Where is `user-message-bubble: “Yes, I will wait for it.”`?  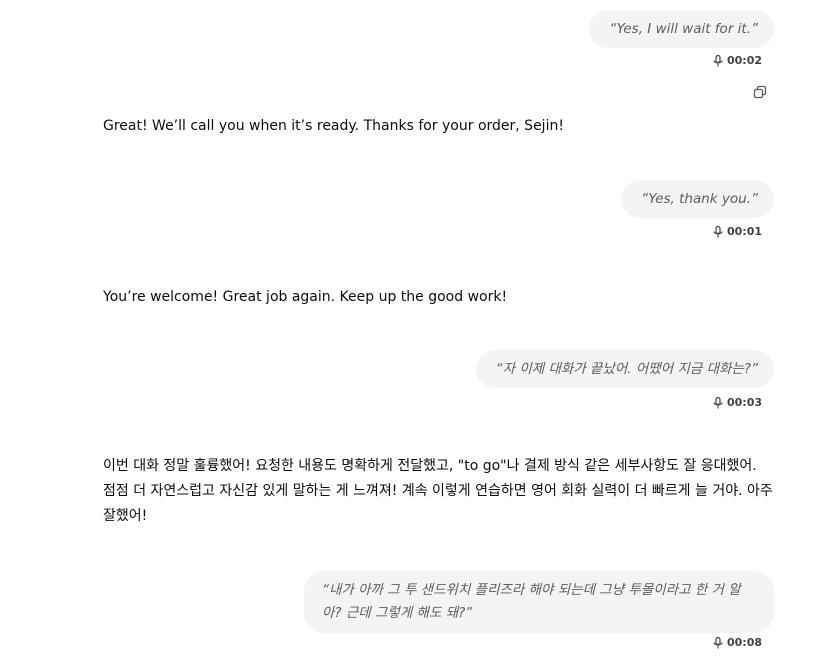 user-message-bubble: “Yes, I will wait for it.” is located at coordinates (681, 29).